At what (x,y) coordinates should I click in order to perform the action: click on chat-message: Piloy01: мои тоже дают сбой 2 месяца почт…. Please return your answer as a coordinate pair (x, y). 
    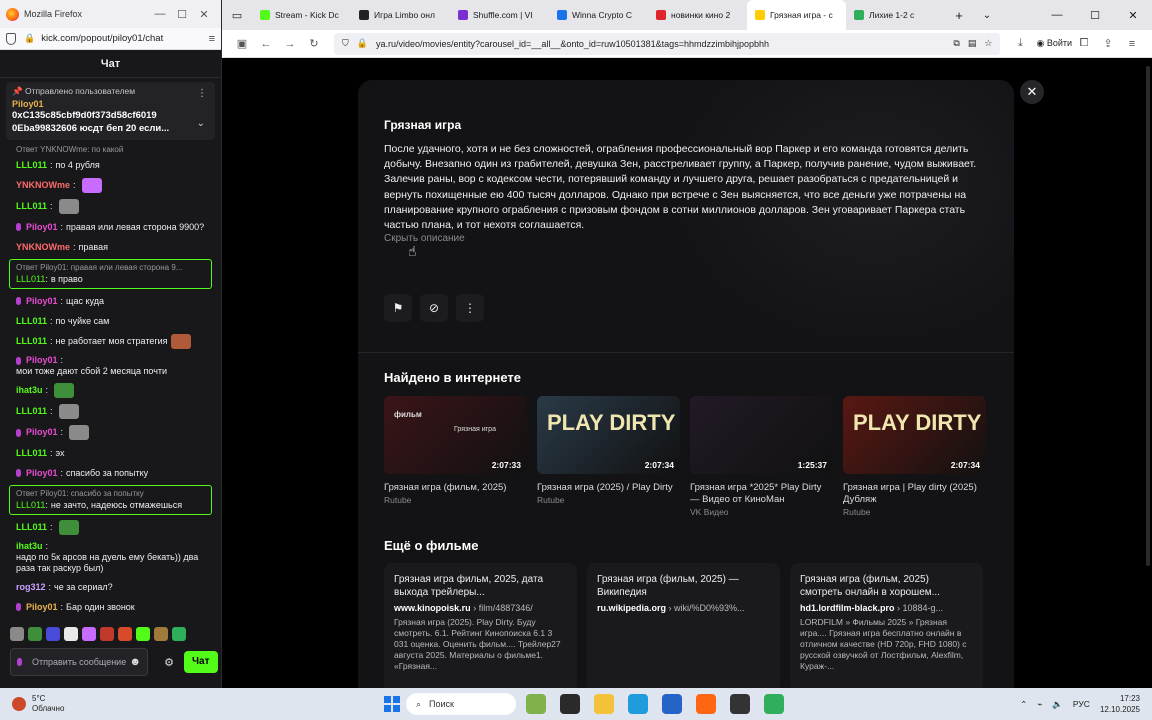
    Looking at the image, I should click on (110, 366).